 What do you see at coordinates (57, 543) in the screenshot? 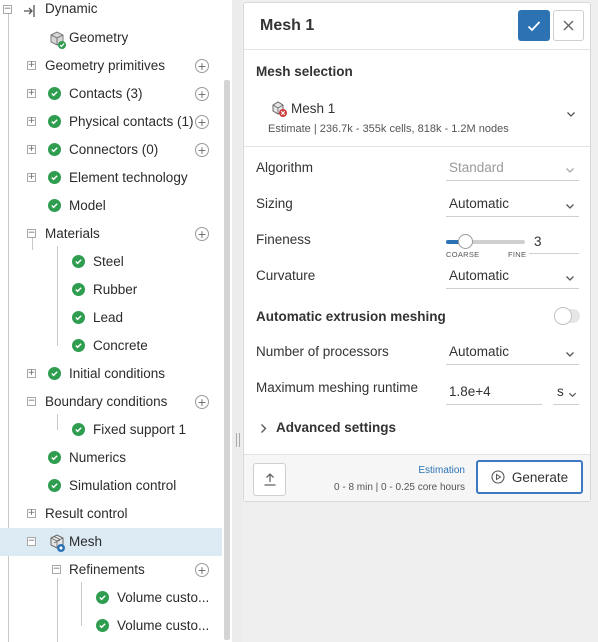
I see `mesh-icon` at bounding box center [57, 543].